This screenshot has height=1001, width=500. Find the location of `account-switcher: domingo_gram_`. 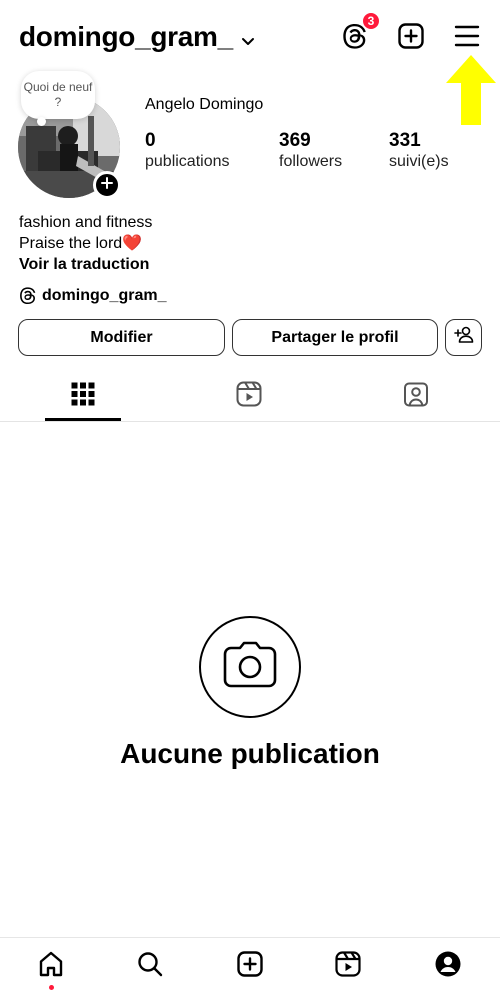

account-switcher: domingo_gram_ is located at coordinates (137, 37).